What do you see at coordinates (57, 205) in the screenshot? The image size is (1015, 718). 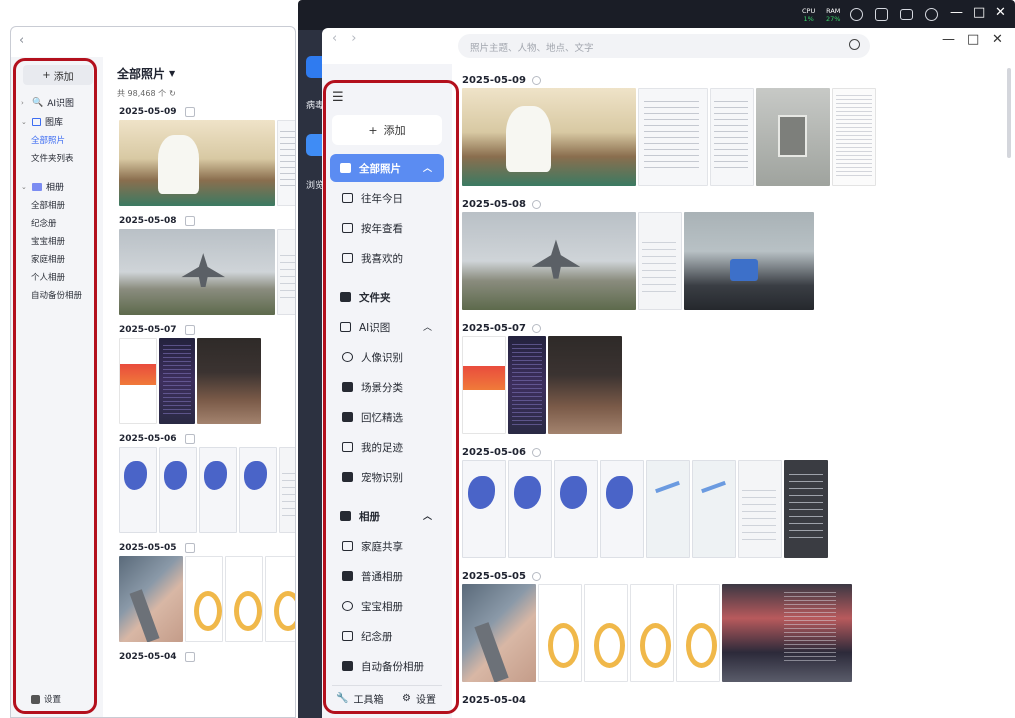 I see `sidebar-item-all-albums: 全部相册` at bounding box center [57, 205].